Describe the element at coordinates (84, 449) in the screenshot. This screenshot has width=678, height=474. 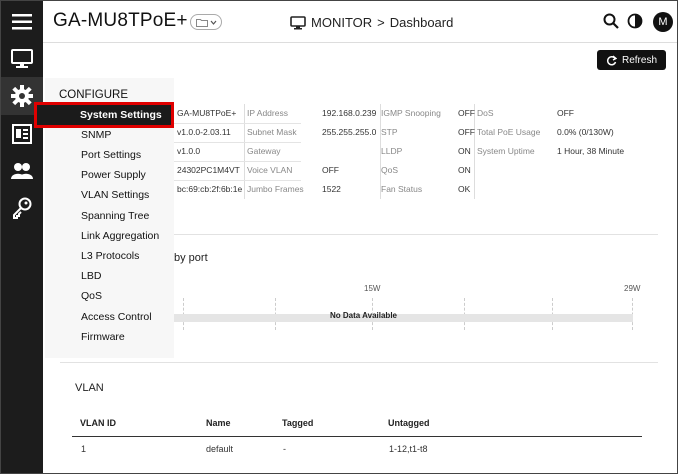
I see `table-row-vlan-id: 1` at that location.